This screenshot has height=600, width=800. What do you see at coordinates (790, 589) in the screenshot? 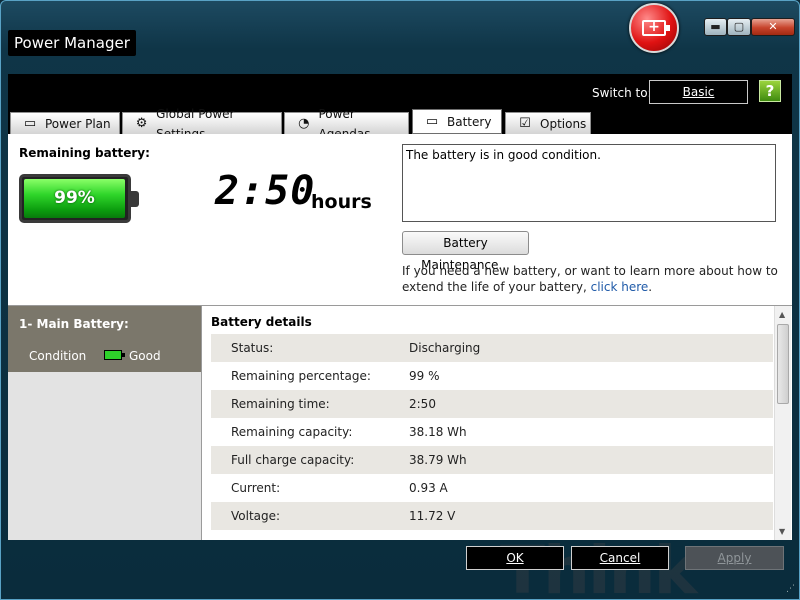
I see `resize-grip-icon: ⋰` at bounding box center [790, 589].